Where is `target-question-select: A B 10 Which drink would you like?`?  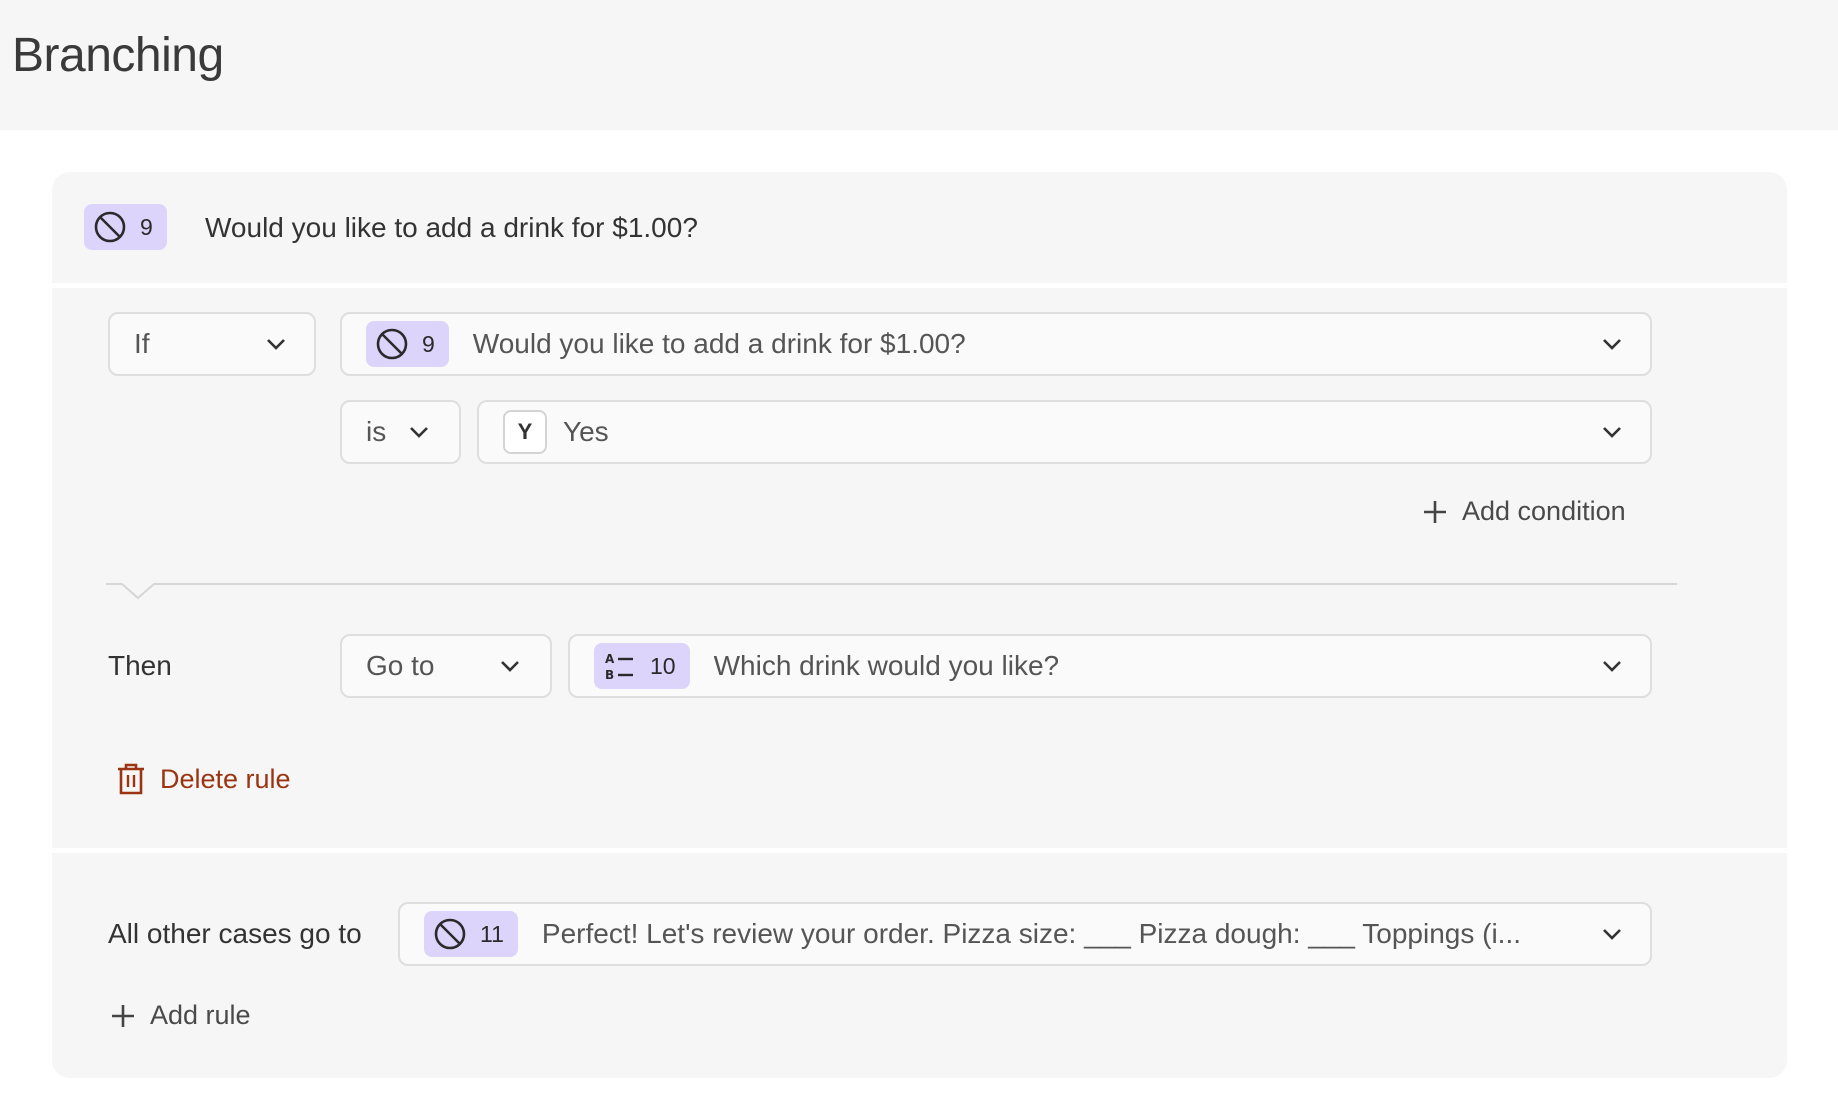 target-question-select: A B 10 Which drink would you like? is located at coordinates (1110, 666).